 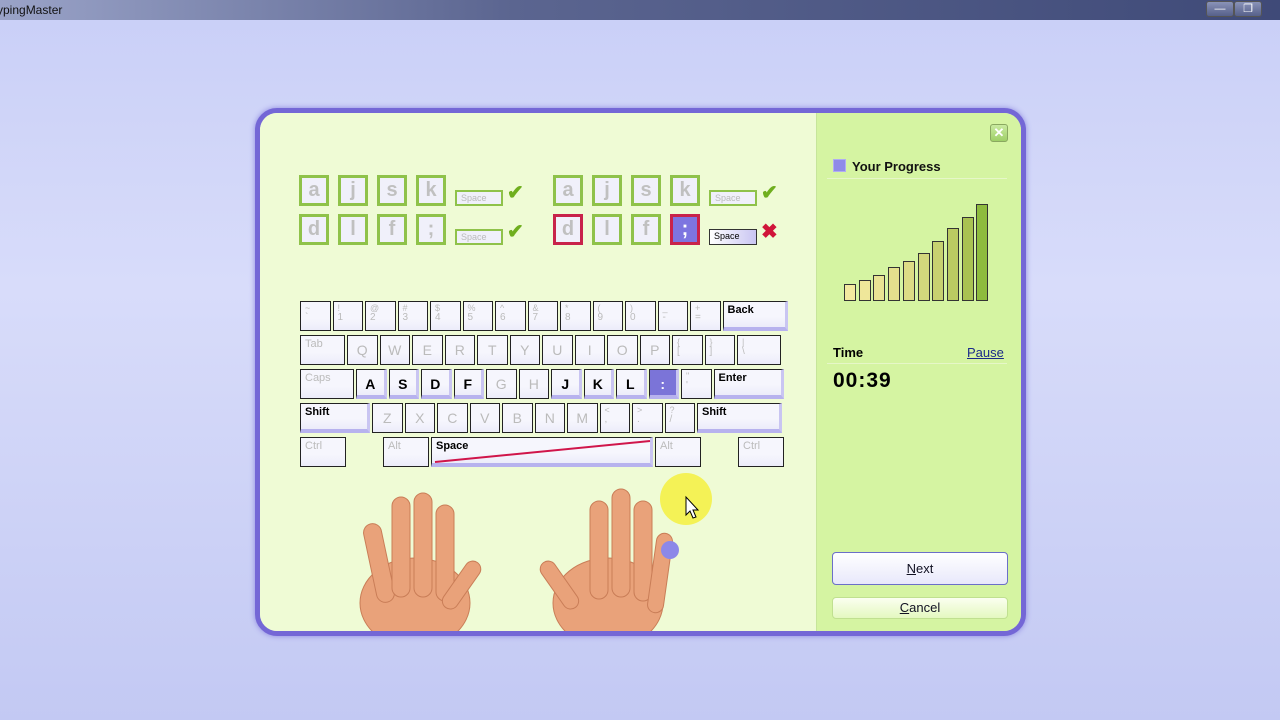 What do you see at coordinates (614, 418) in the screenshot?
I see `key-: <,` at bounding box center [614, 418].